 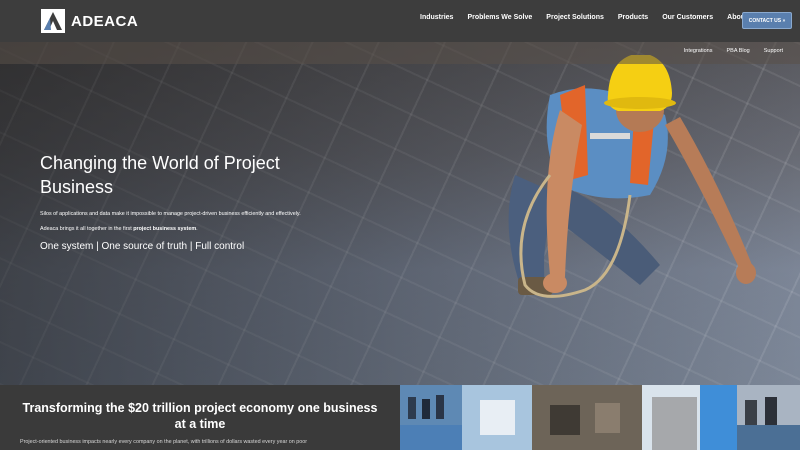 I want to click on brand-name: ADEACA, so click(x=105, y=21).